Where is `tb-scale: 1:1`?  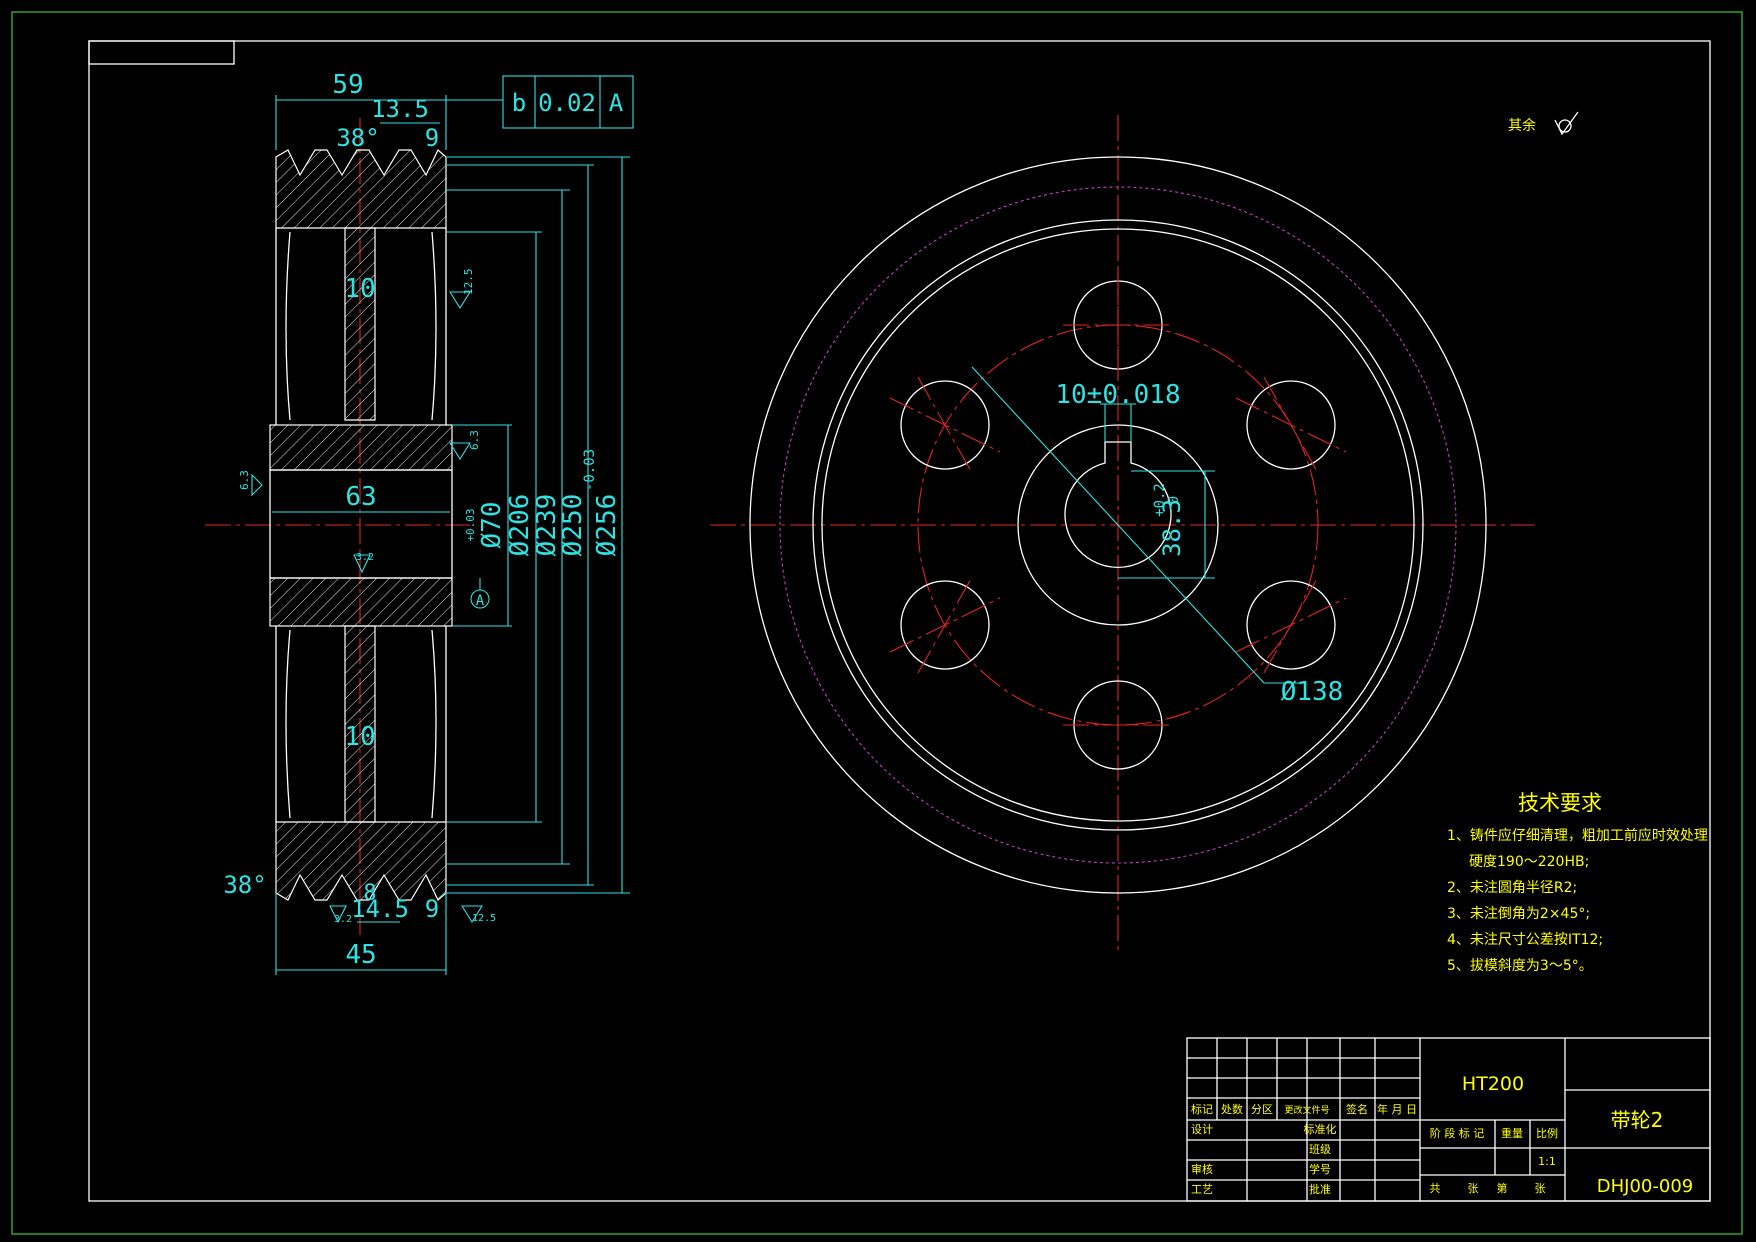 tb-scale: 1:1 is located at coordinates (1547, 1161).